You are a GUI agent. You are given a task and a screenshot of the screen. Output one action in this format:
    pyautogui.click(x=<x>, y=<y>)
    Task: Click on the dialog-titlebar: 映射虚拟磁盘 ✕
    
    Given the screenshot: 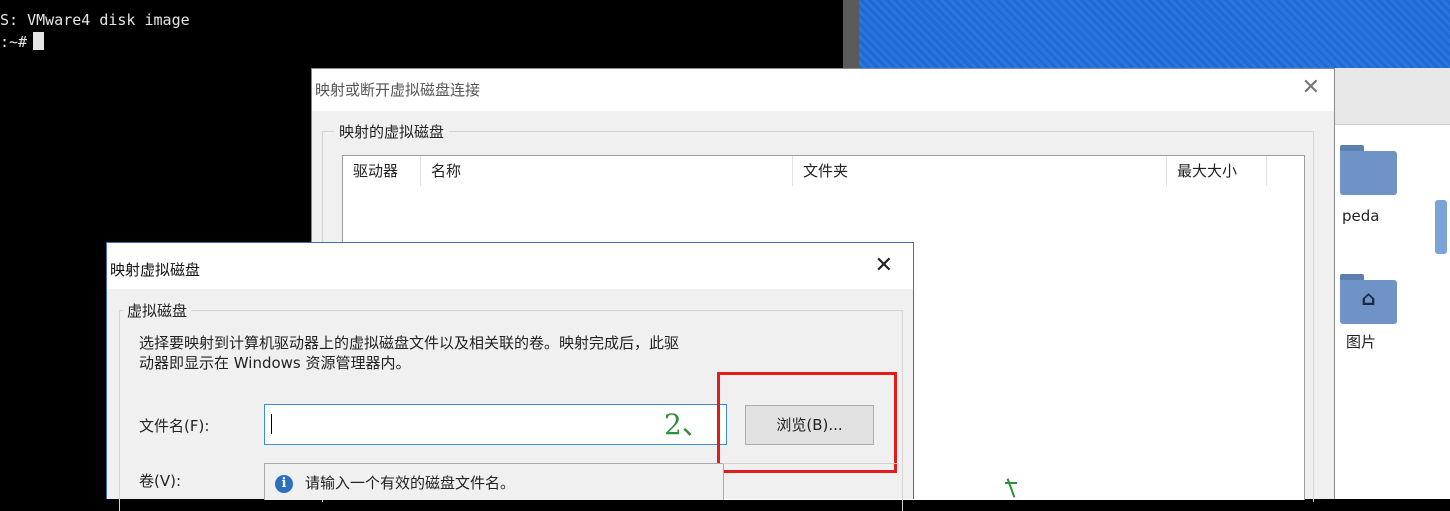 What is the action you would take?
    pyautogui.click(x=510, y=266)
    